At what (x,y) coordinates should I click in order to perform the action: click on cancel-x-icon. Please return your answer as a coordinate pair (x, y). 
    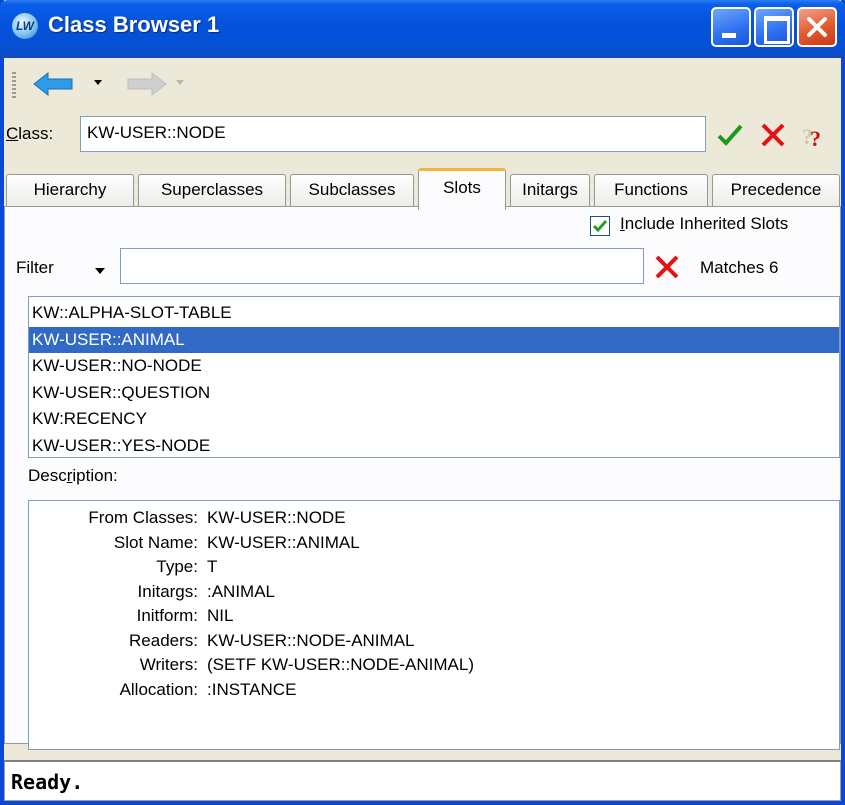
    Looking at the image, I should click on (773, 135).